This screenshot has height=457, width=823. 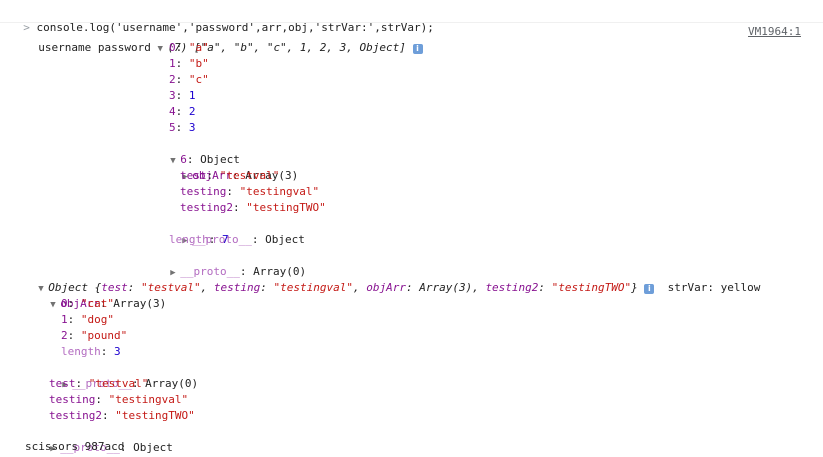 I want to click on nested-test-row: test: "testval", so click(x=230, y=175).